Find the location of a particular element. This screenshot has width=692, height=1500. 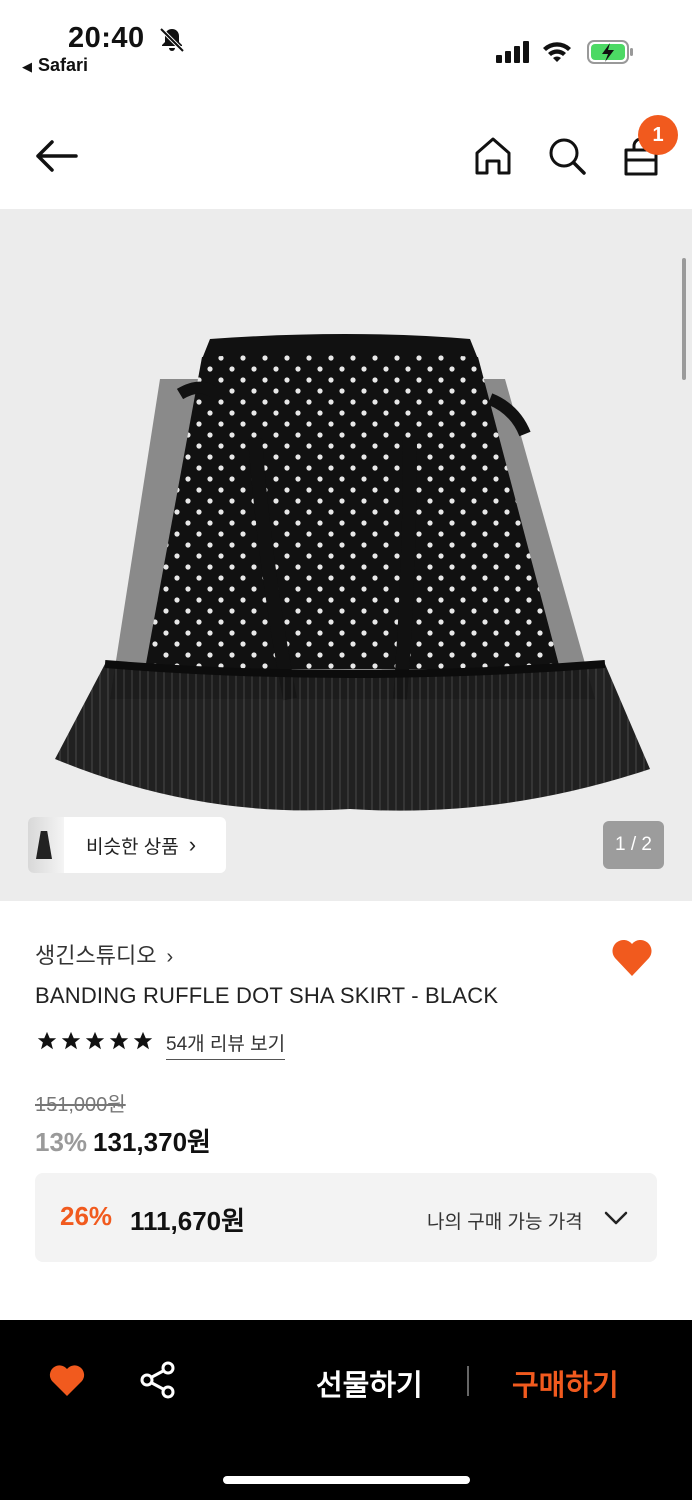

cellular-signal-icon is located at coordinates (512, 52).